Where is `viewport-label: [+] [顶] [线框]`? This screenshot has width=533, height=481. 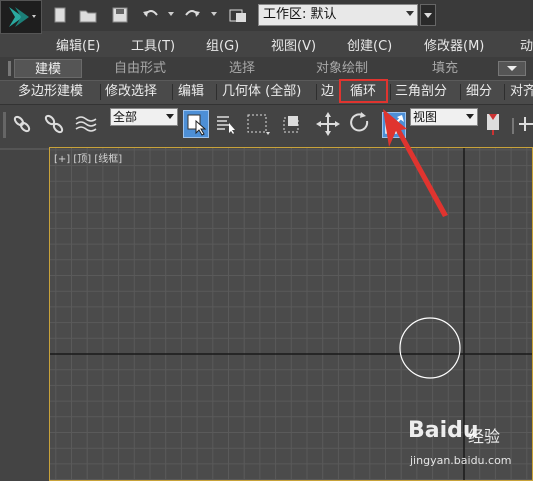 viewport-label: [+] [顶] [线框] is located at coordinates (88, 157).